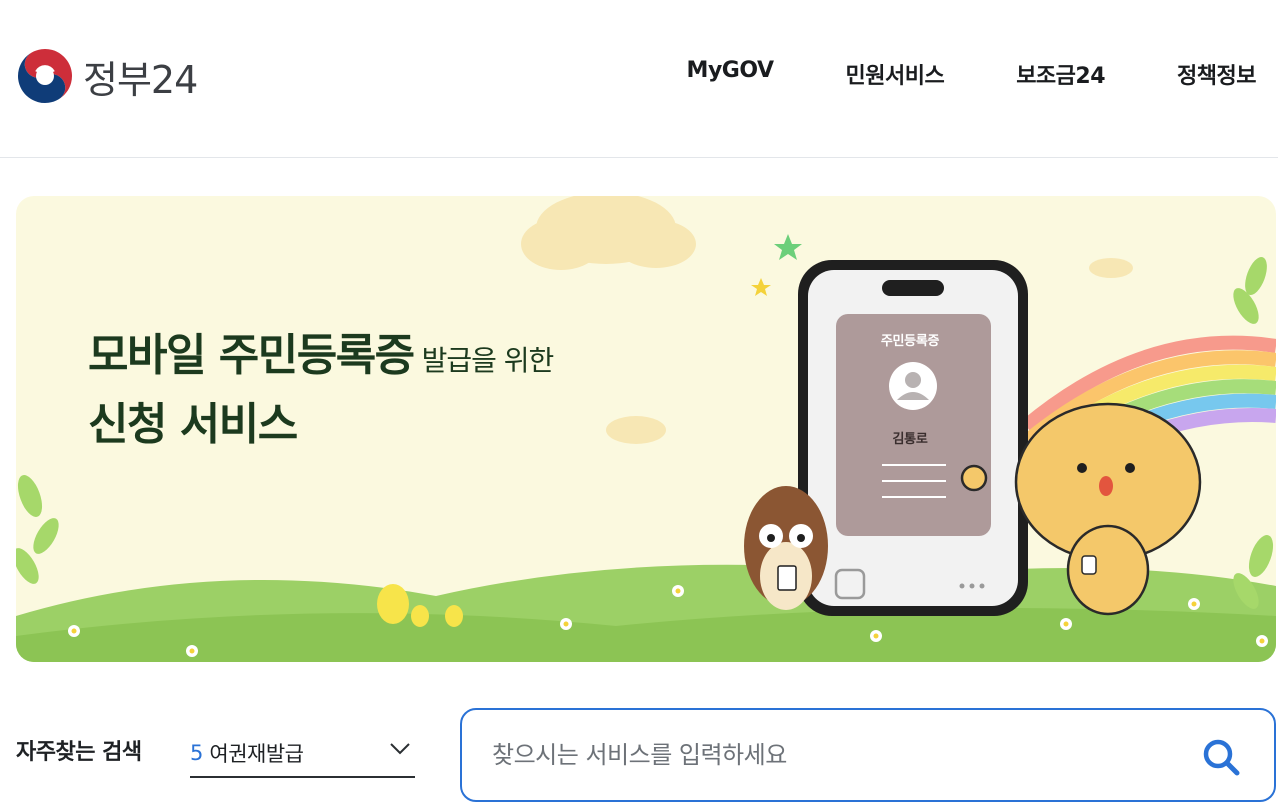 This screenshot has width=1278, height=808. What do you see at coordinates (832, 755) in the screenshot?
I see `search-input` at bounding box center [832, 755].